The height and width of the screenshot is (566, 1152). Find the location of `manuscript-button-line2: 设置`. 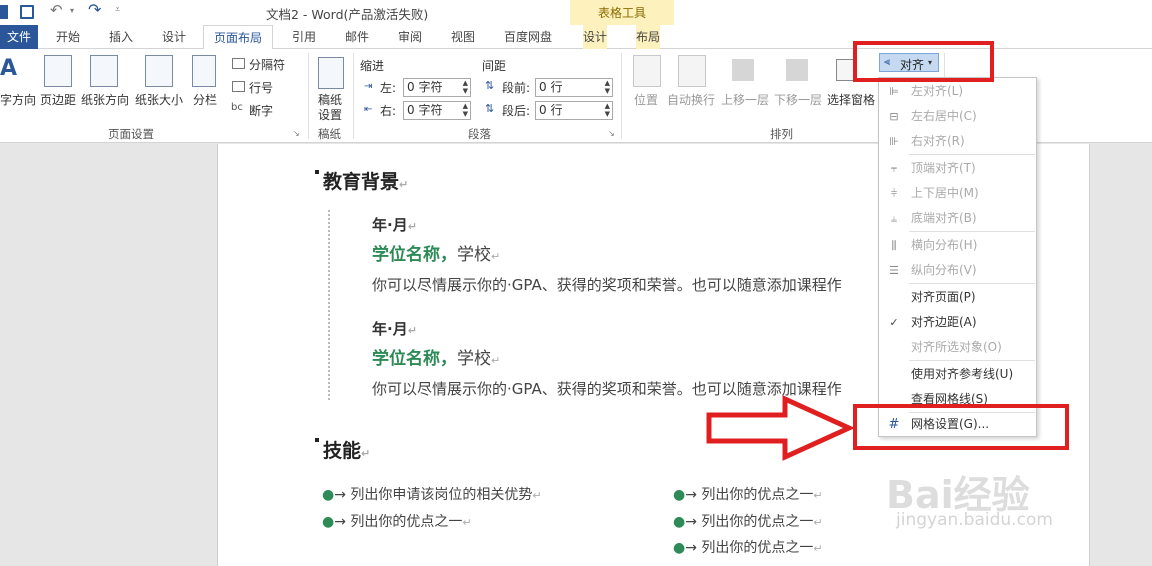

manuscript-button-line2: 设置 is located at coordinates (330, 114).